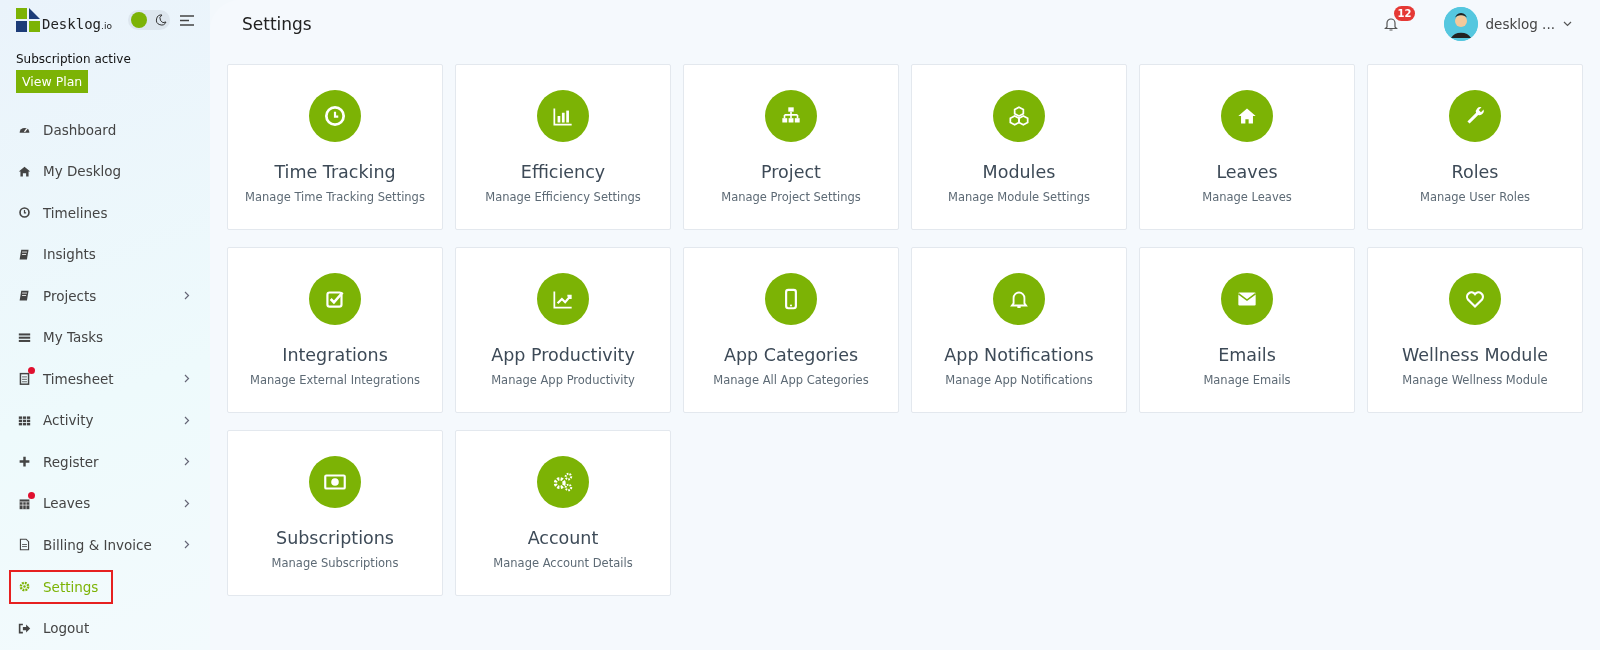 The height and width of the screenshot is (650, 1600). What do you see at coordinates (24, 379) in the screenshot?
I see `sheet-icon` at bounding box center [24, 379].